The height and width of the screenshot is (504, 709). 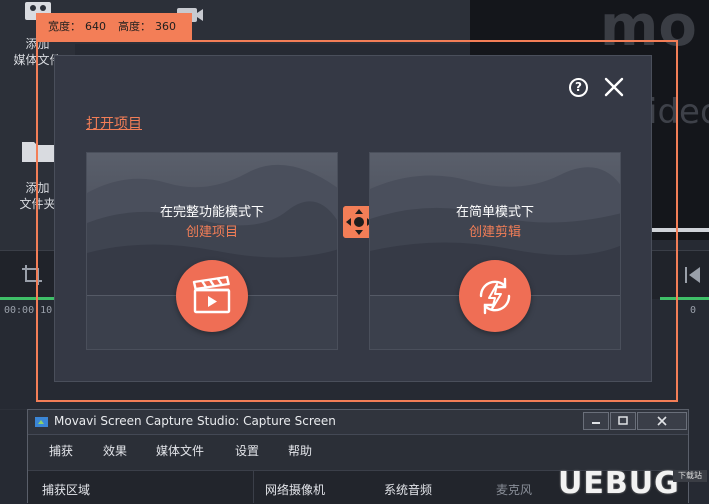 I want to click on watermark-text: UEBUG, so click(x=619, y=483).